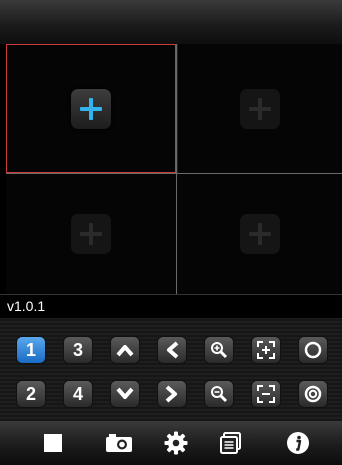 Image resolution: width=342 pixels, height=465 pixels. Describe the element at coordinates (176, 169) in the screenshot. I see `grid-divider-vertical` at that location.